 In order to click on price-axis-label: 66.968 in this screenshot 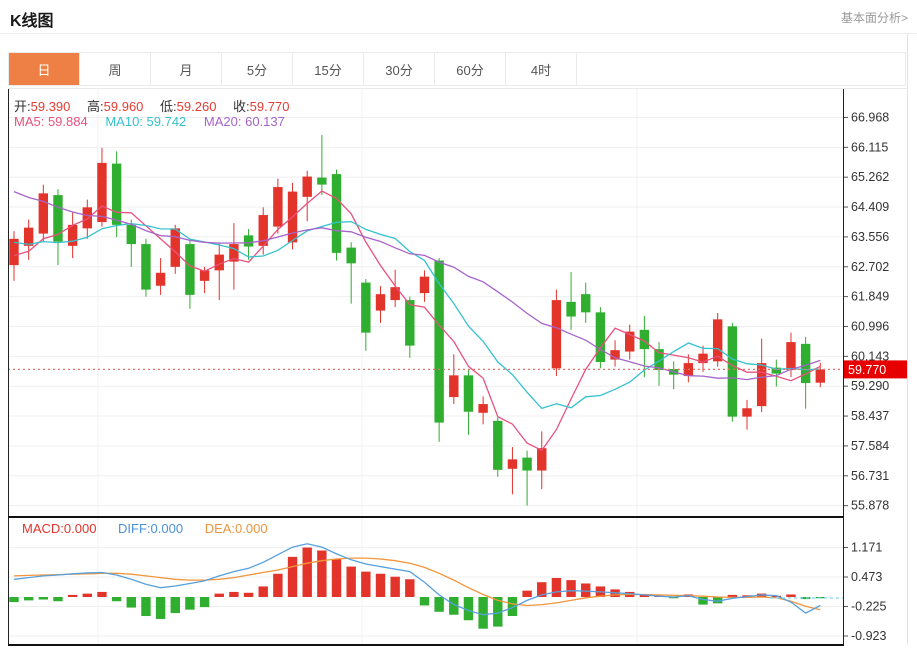, I will do `click(870, 117)`.